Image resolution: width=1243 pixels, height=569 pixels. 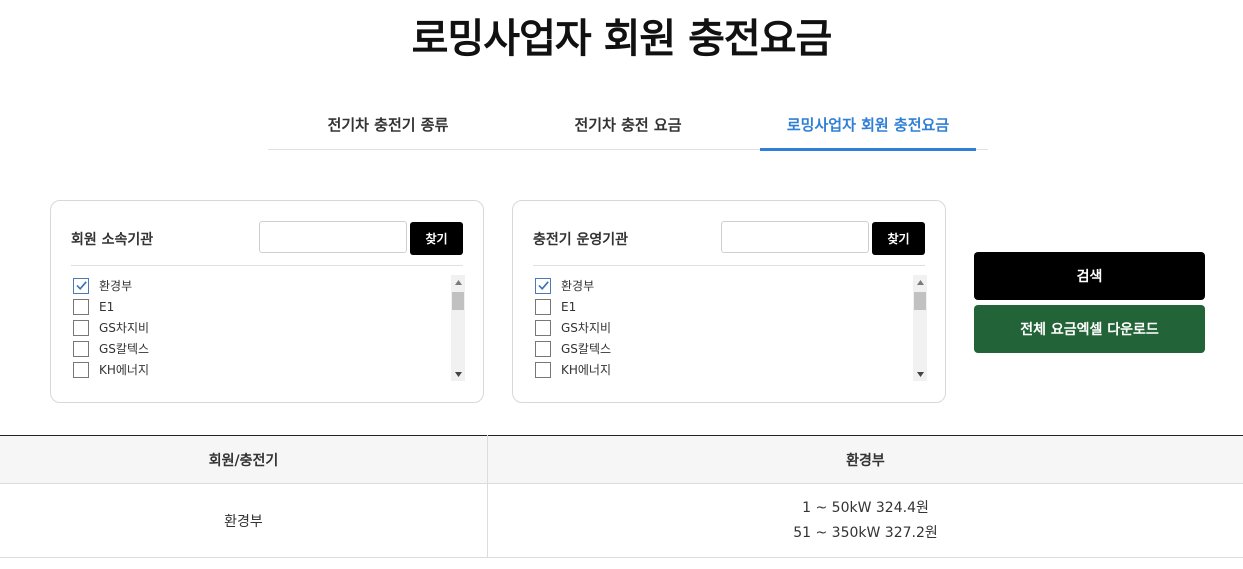 I want to click on excel-download-button: 전체 요금엑셀 다운로드, so click(x=1089, y=329).